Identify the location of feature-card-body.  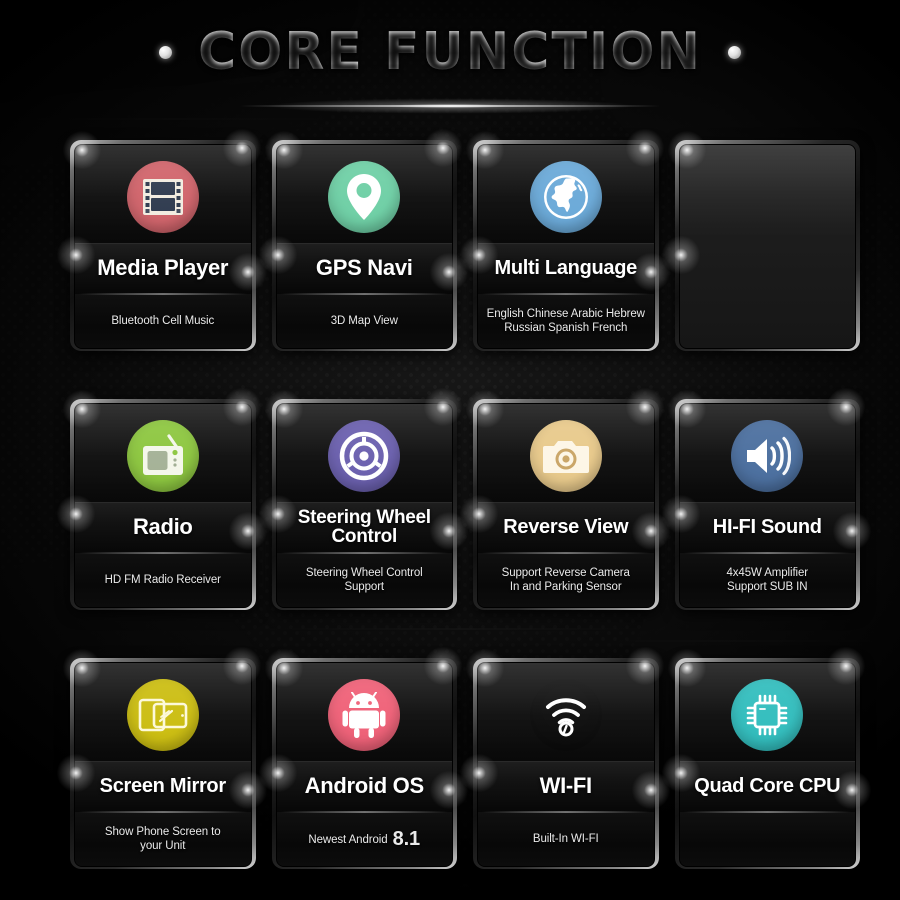
(767, 246).